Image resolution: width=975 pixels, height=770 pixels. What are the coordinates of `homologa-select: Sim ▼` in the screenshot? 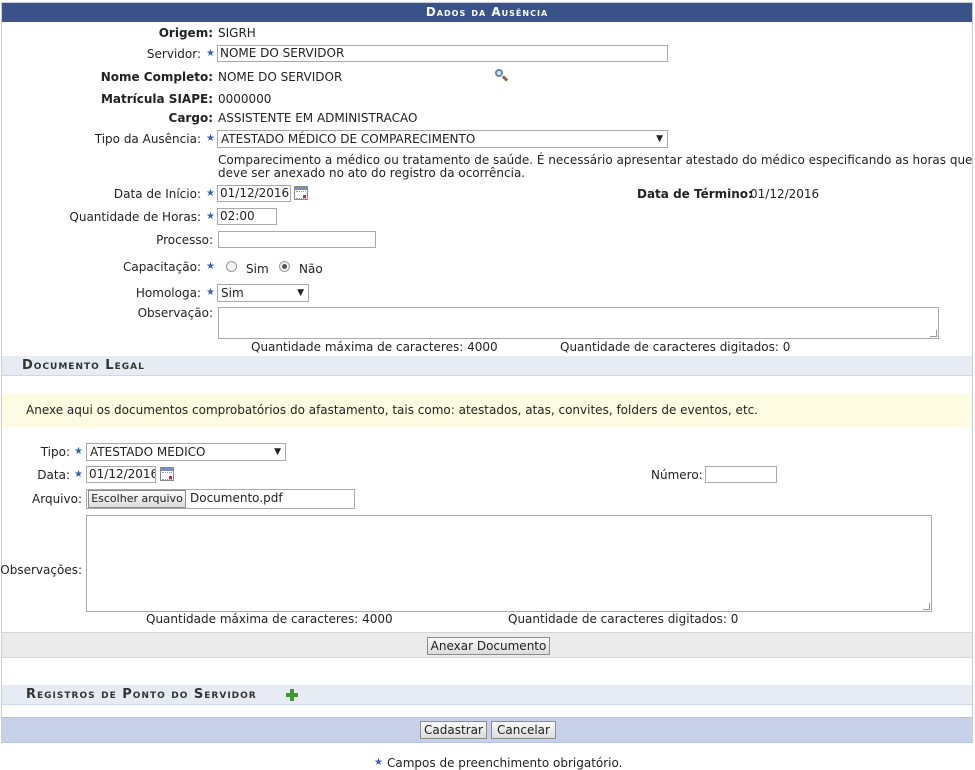 It's located at (263, 293).